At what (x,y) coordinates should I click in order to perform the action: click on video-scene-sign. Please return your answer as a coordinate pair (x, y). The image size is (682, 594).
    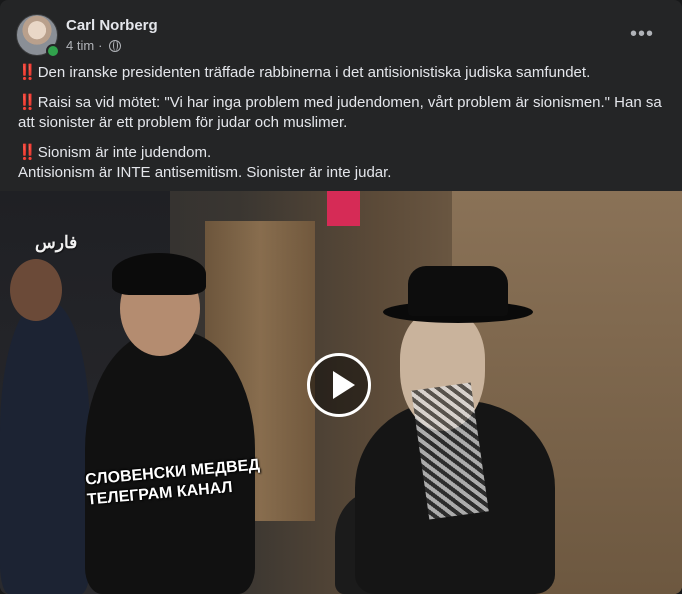
    Looking at the image, I should click on (343, 208).